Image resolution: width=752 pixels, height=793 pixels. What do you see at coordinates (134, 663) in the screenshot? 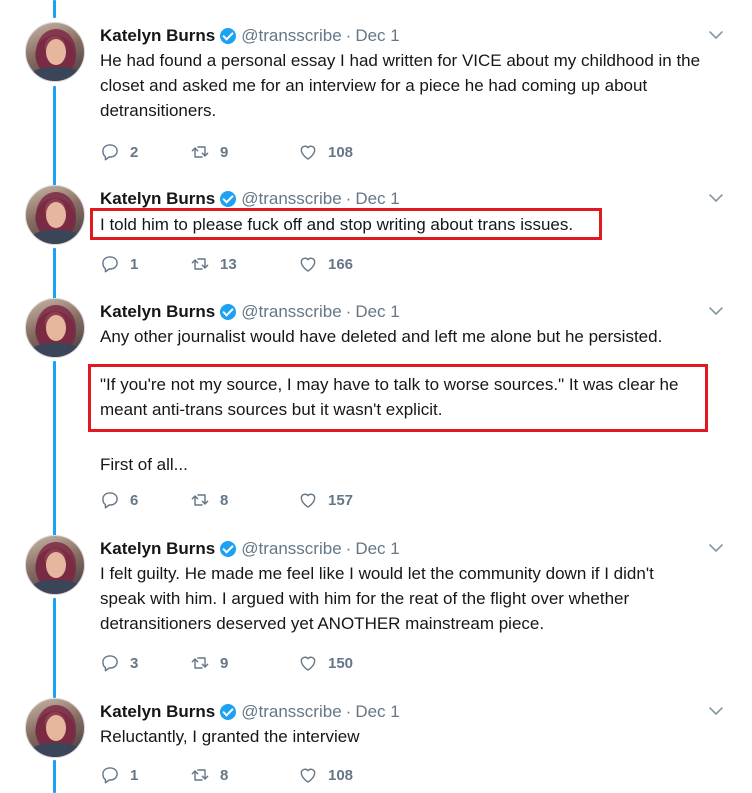
I see `reply-count: 3` at bounding box center [134, 663].